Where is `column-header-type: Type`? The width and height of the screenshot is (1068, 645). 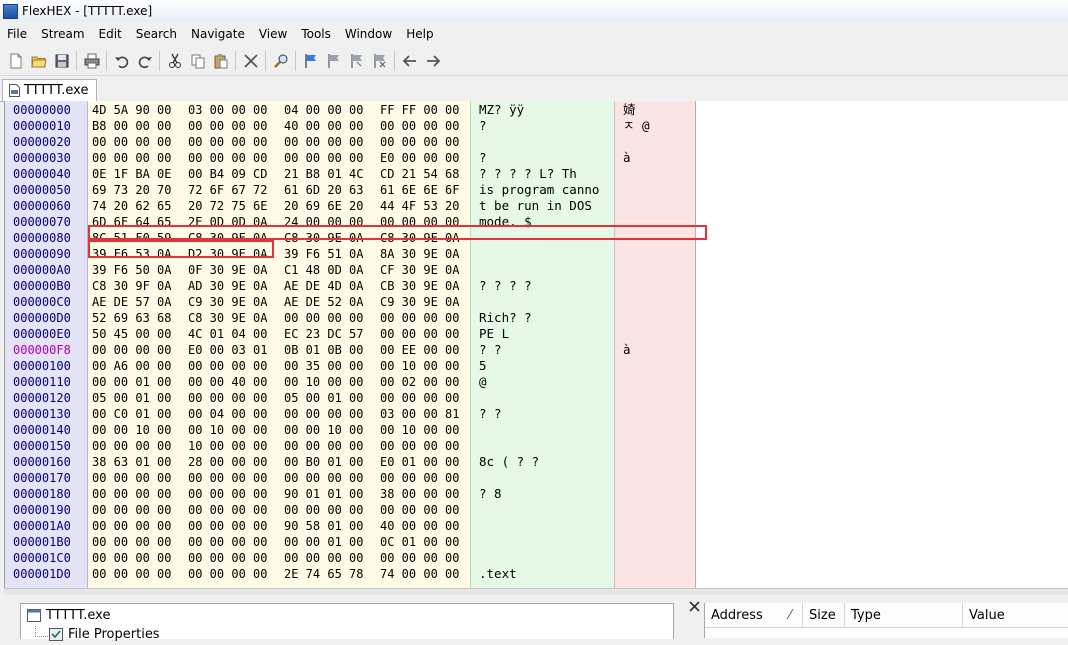 column-header-type: Type is located at coordinates (904, 615).